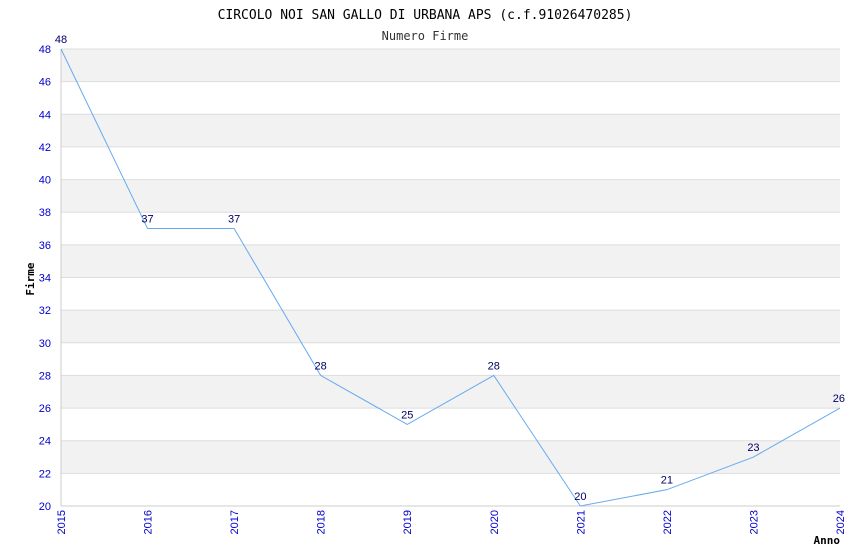 This screenshot has width=850, height=550. What do you see at coordinates (754, 522) in the screenshot?
I see `x-tick-label: 2023` at bounding box center [754, 522].